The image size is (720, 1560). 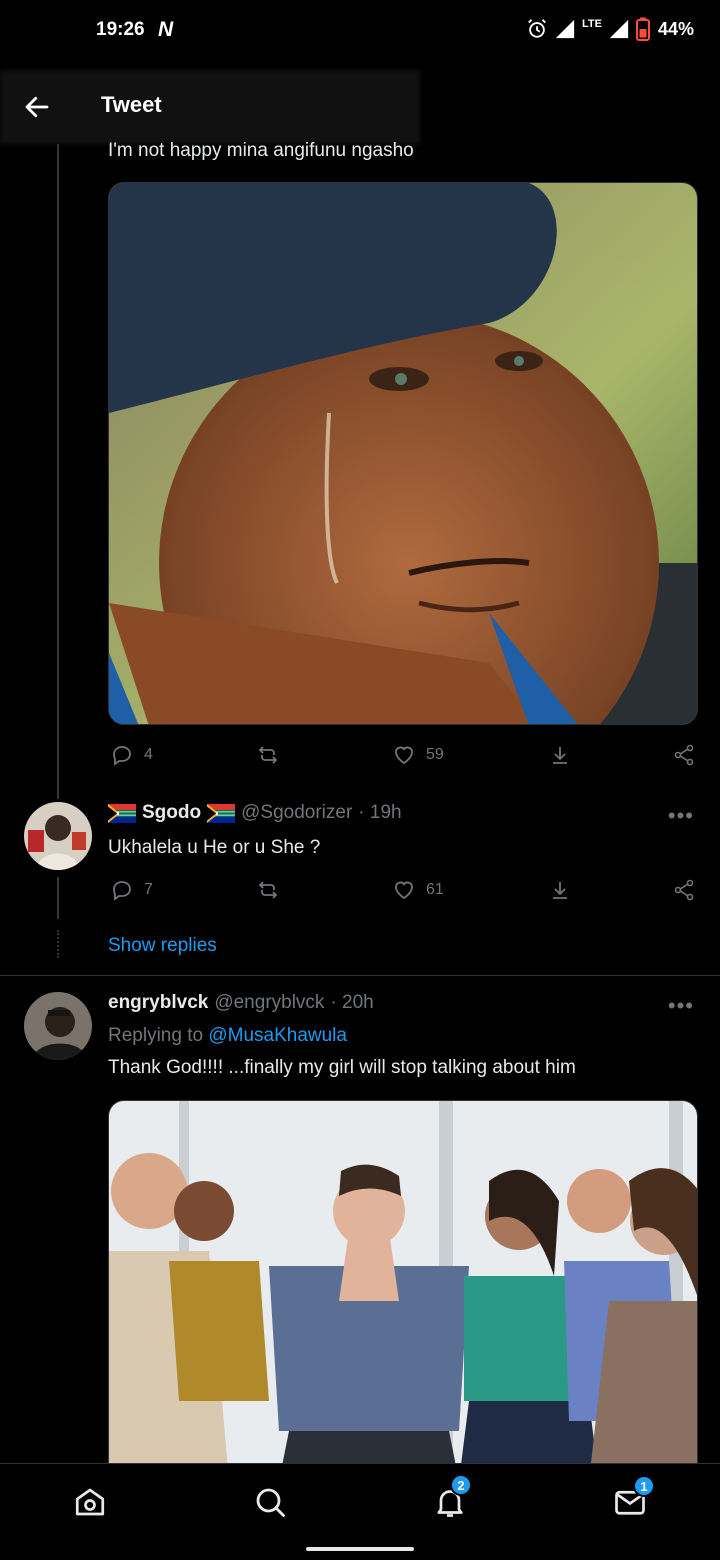 I want to click on reply-button: 4, so click(x=131, y=755).